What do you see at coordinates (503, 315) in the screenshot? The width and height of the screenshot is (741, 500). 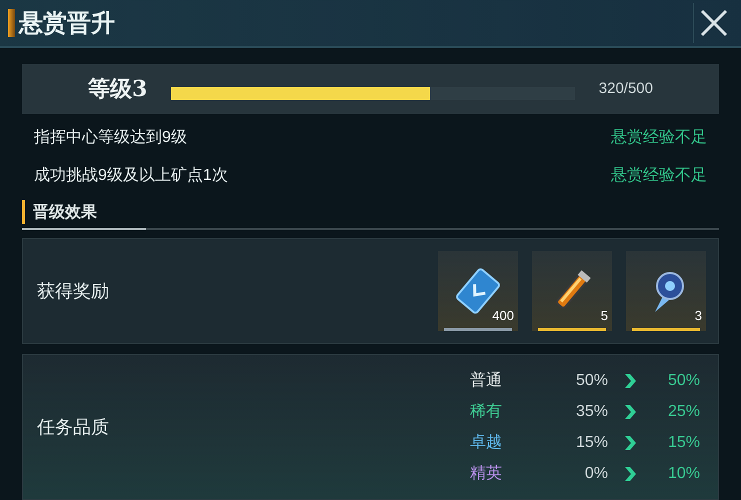 I see `item-count: 400` at bounding box center [503, 315].